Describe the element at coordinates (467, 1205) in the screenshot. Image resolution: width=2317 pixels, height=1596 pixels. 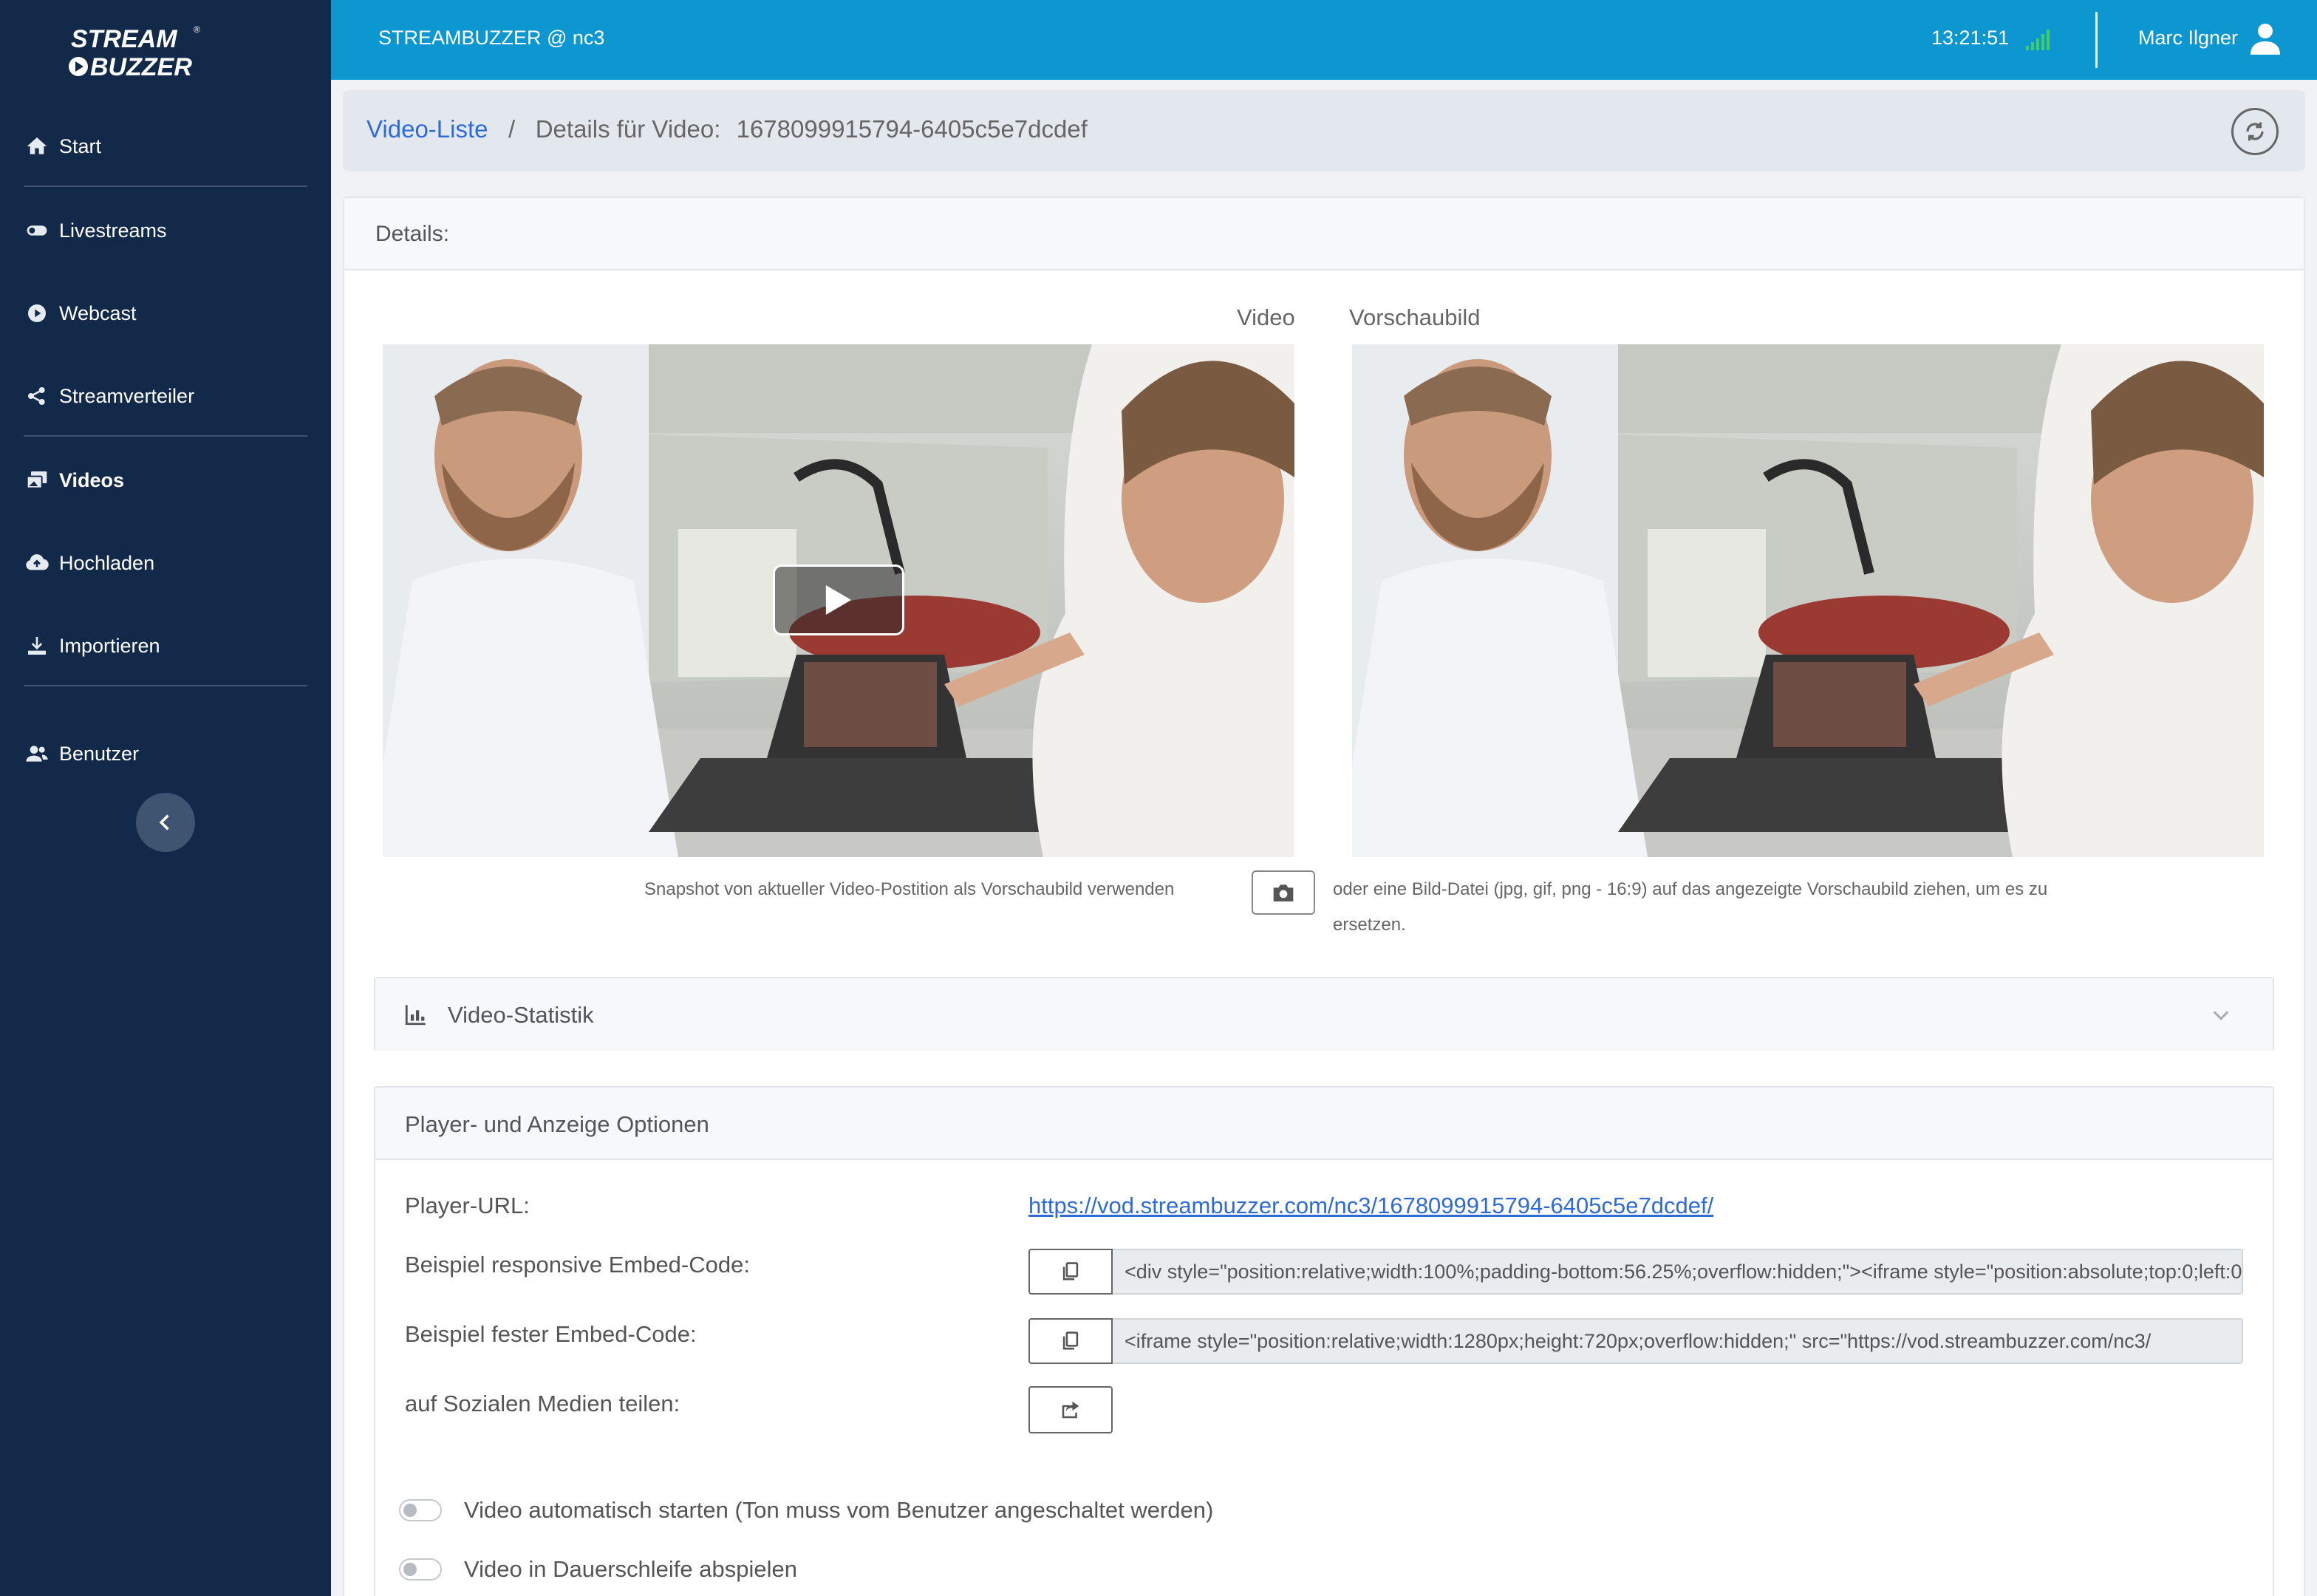
I see `player-url-label: Player-URL:` at that location.